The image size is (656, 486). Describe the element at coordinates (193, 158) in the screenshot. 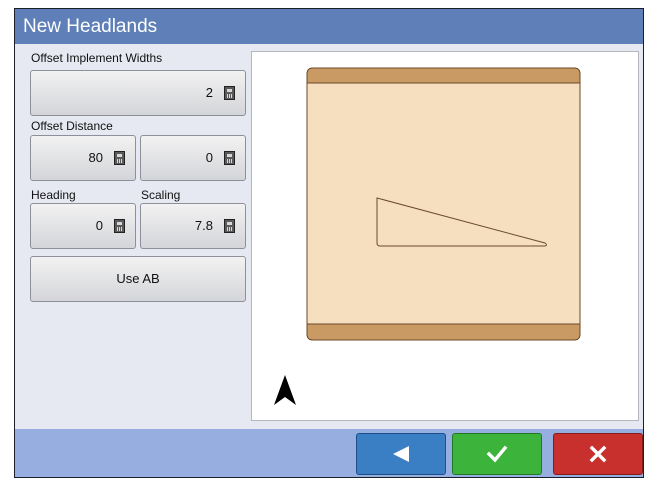

I see `offset-distance-input-2: 0` at that location.